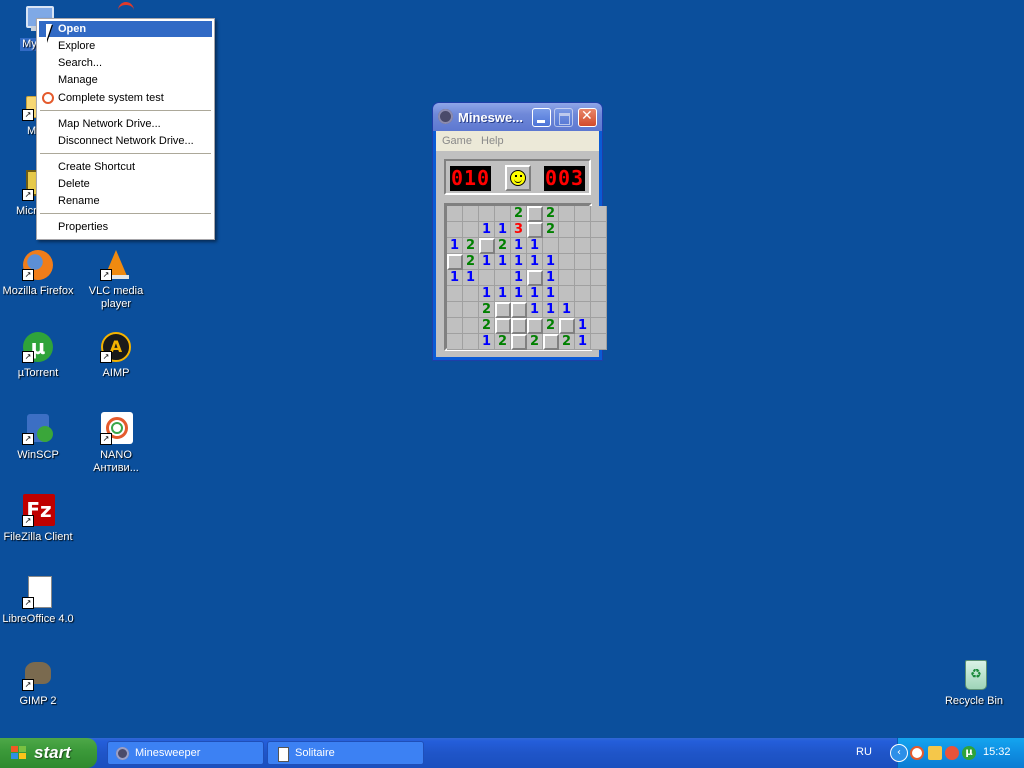 The height and width of the screenshot is (768, 1024). What do you see at coordinates (587, 117) in the screenshot?
I see `close-button: ✕` at bounding box center [587, 117].